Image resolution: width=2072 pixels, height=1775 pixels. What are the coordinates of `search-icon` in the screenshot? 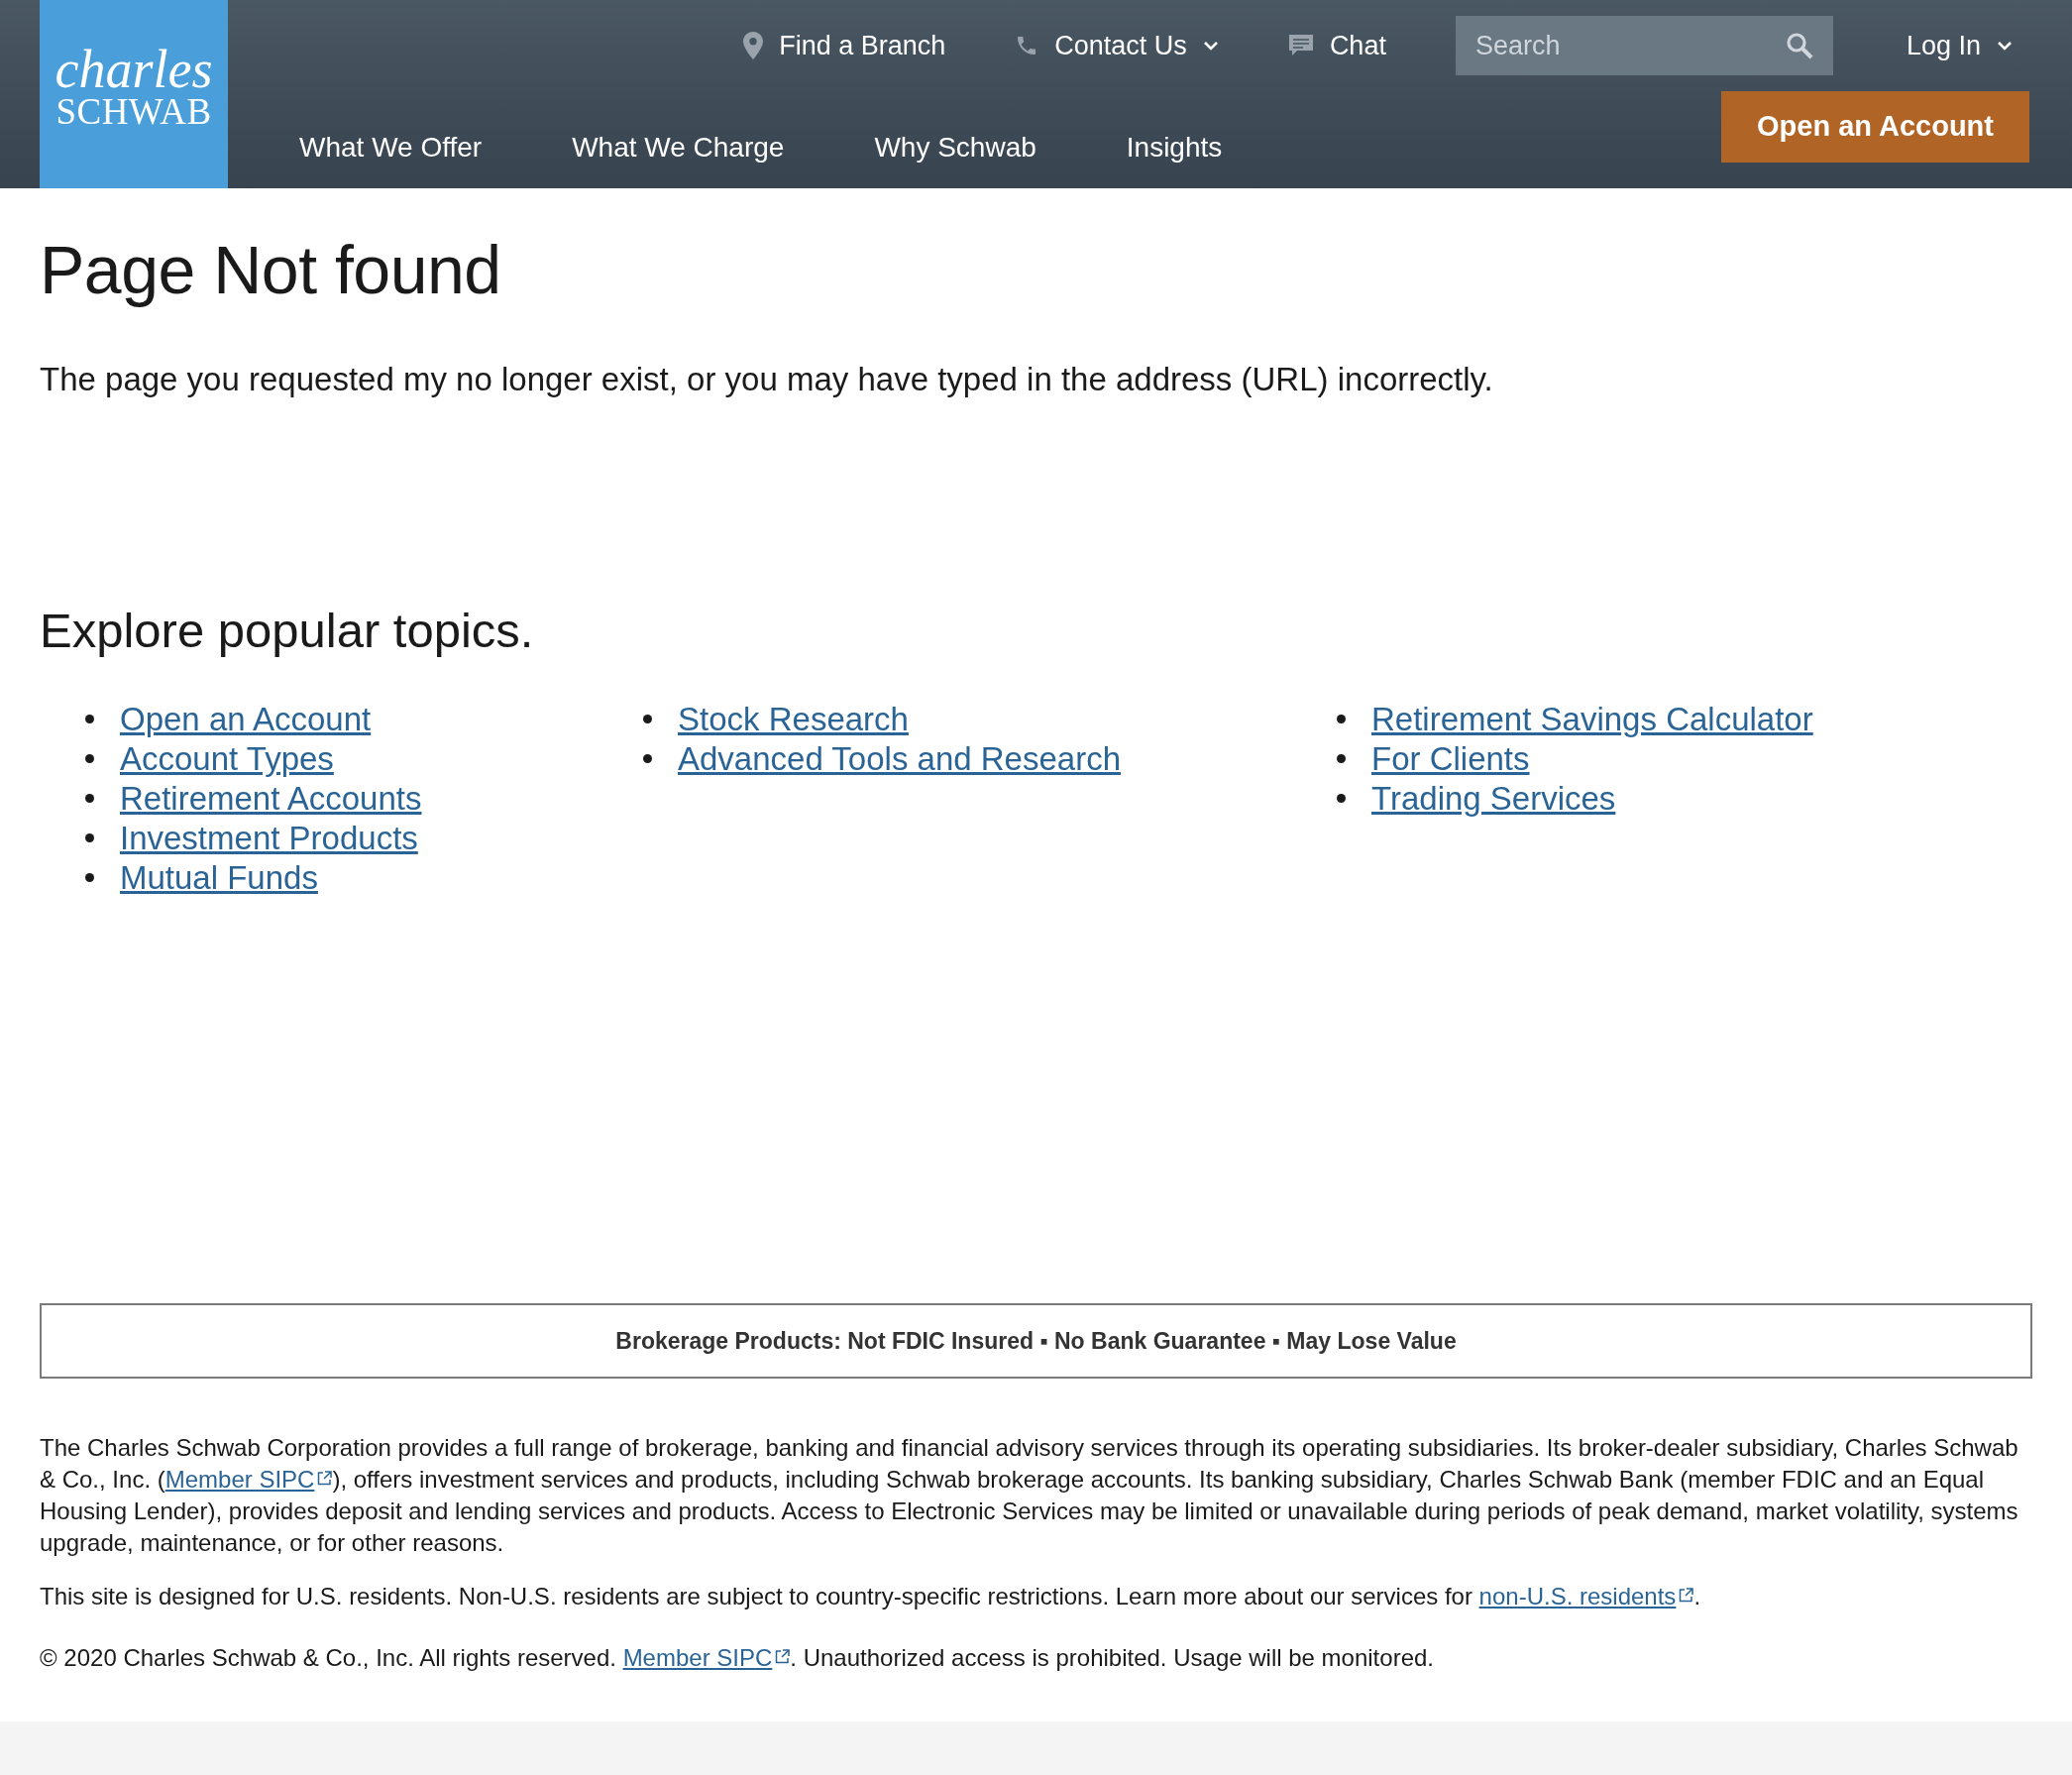 It's located at (1799, 45).